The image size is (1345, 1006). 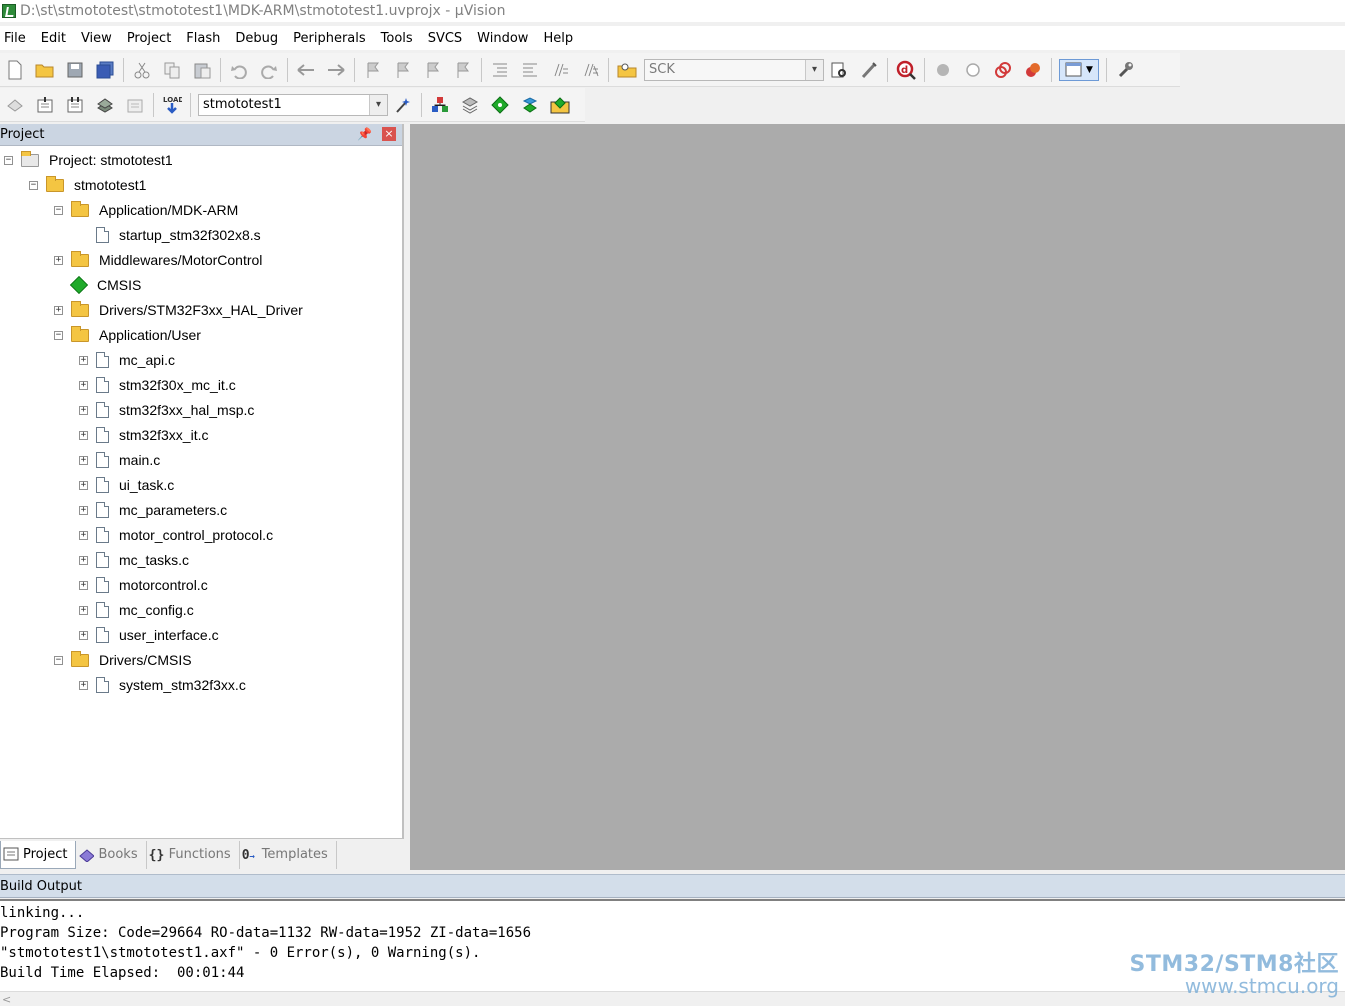 I want to click on tree-item: stmototest1, so click(x=96, y=185).